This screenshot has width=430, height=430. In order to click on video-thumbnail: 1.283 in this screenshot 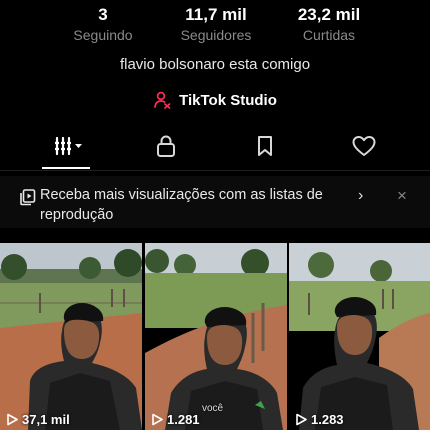, I will do `click(359, 336)`.